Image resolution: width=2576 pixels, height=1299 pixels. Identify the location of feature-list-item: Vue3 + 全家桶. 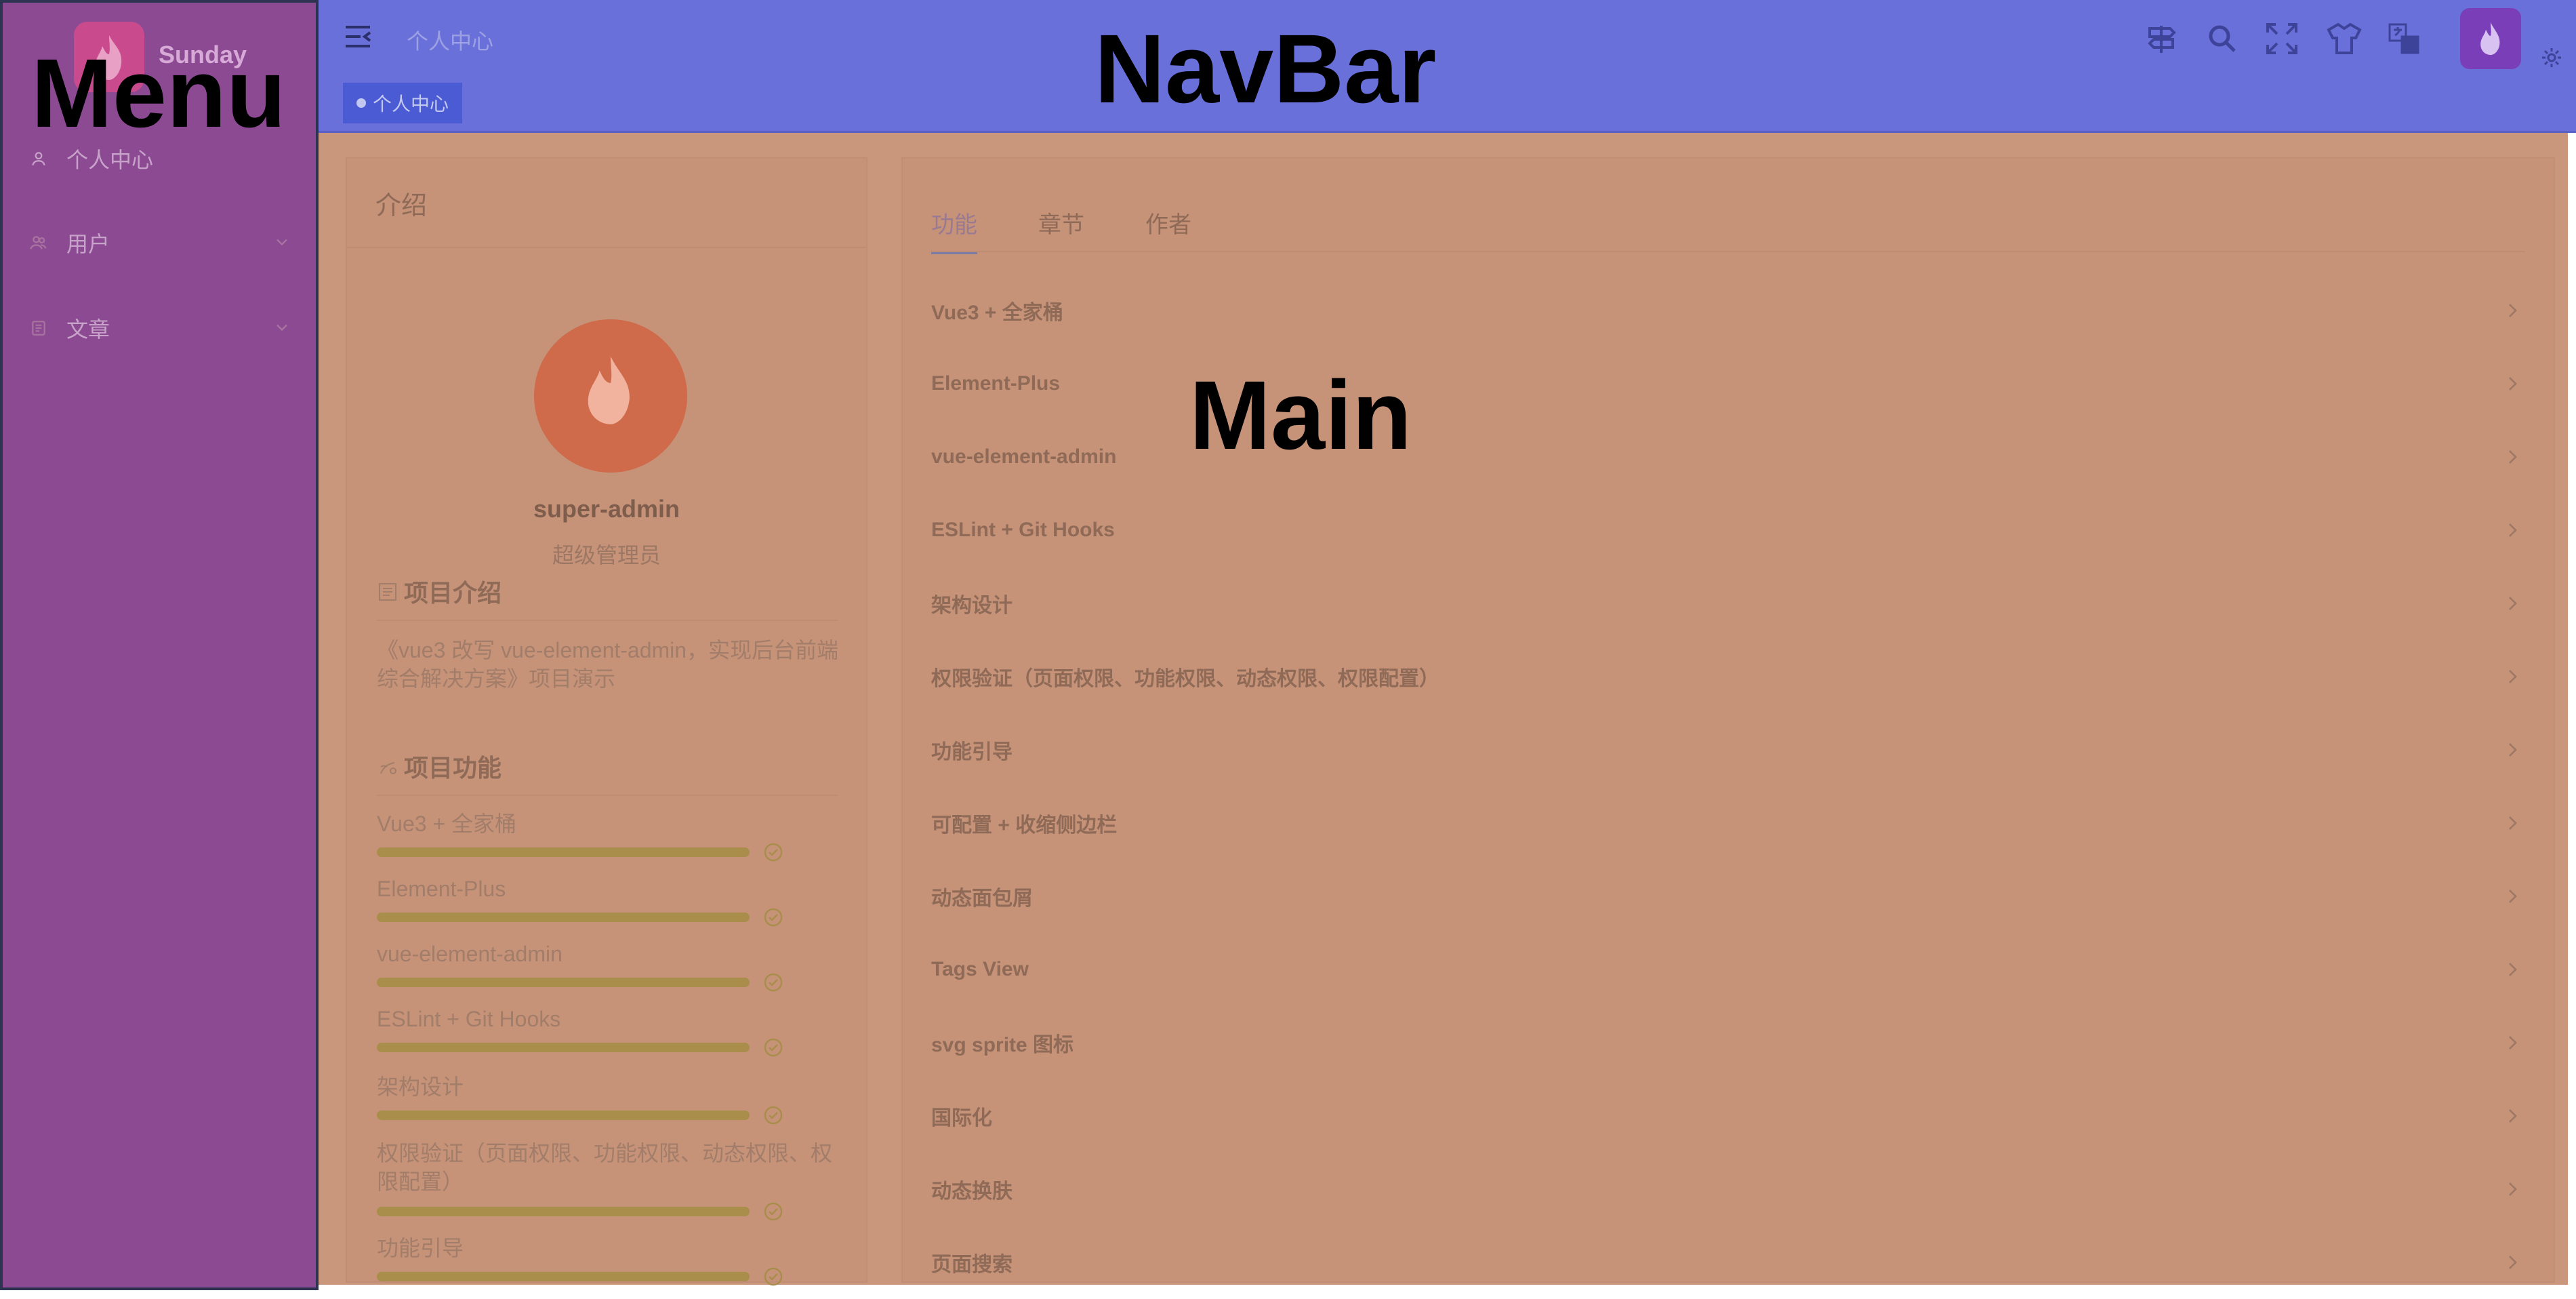
(1728, 310).